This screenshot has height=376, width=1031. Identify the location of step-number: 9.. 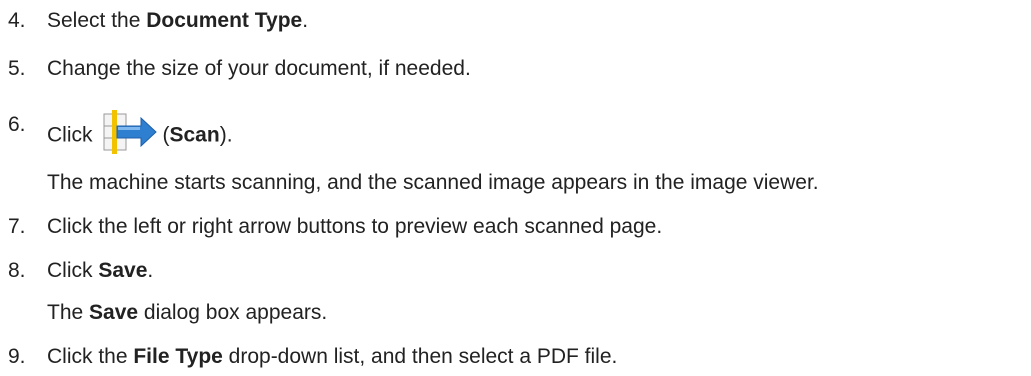
(17, 356).